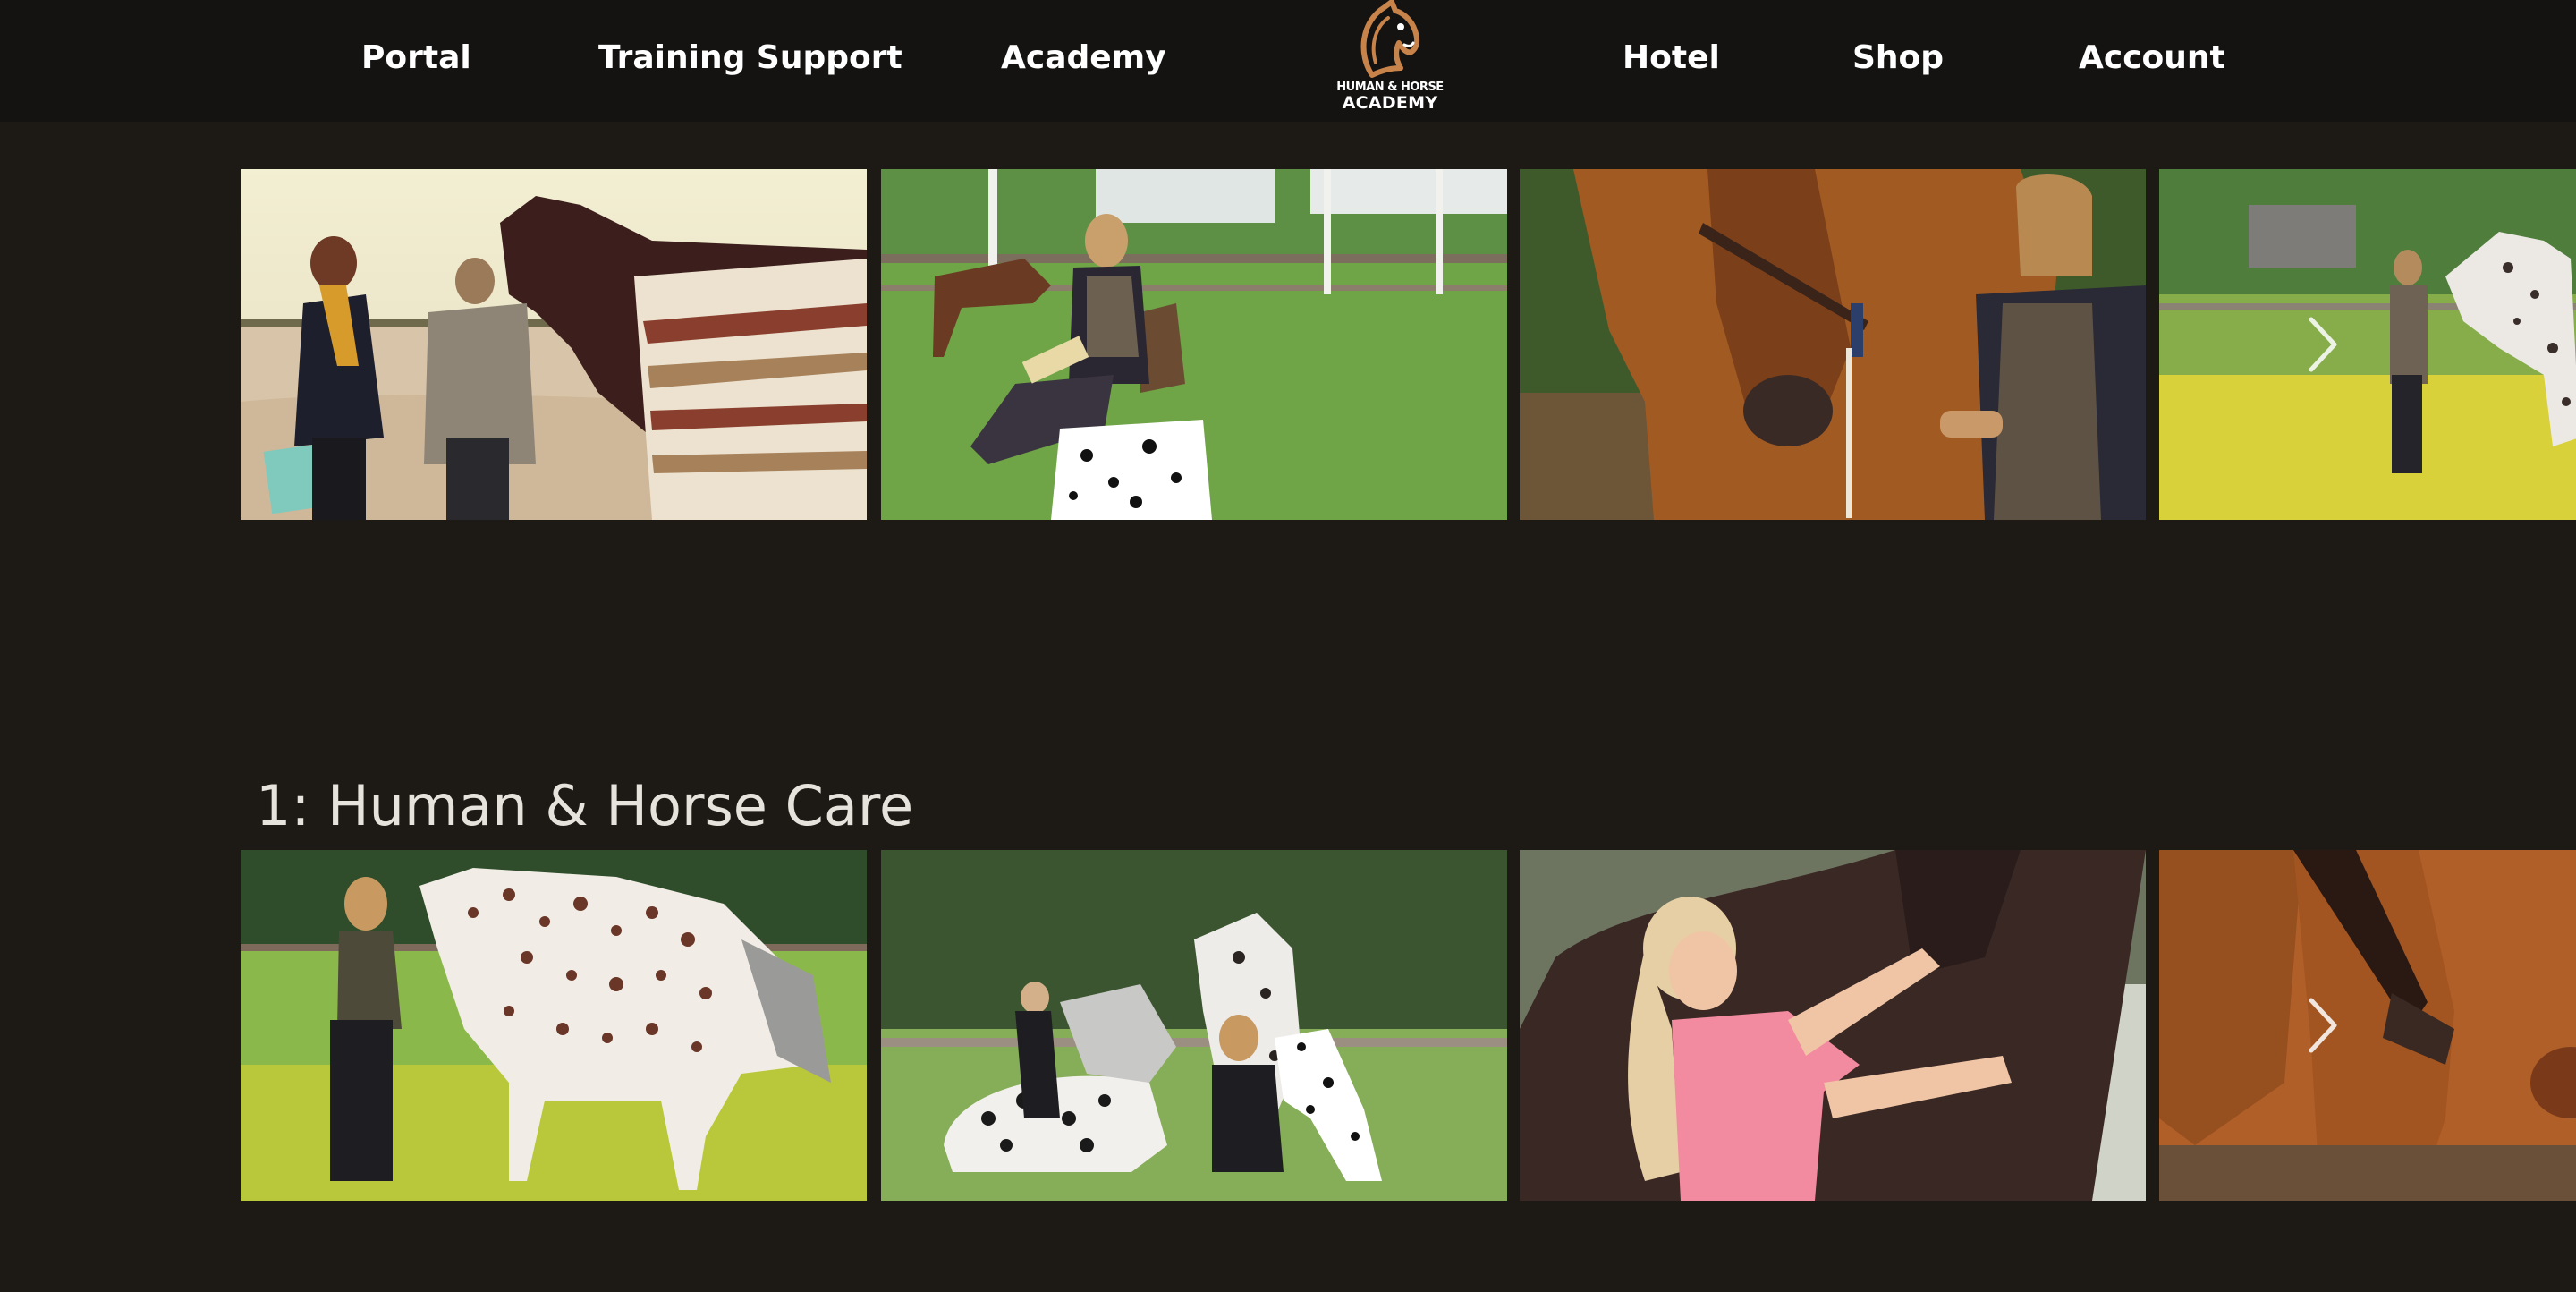 Image resolution: width=2576 pixels, height=1292 pixels. Describe the element at coordinates (2323, 1025) in the screenshot. I see `carousel-2-next-chevron-right-icon` at that location.